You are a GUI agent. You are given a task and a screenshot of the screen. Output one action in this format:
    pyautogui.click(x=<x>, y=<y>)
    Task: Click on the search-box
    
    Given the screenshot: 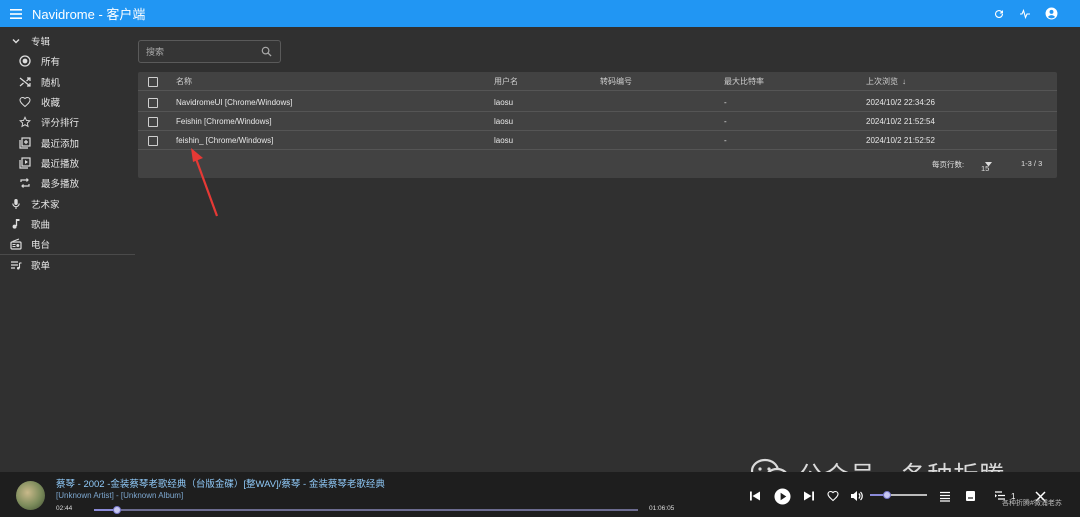 What is the action you would take?
    pyautogui.click(x=209, y=51)
    